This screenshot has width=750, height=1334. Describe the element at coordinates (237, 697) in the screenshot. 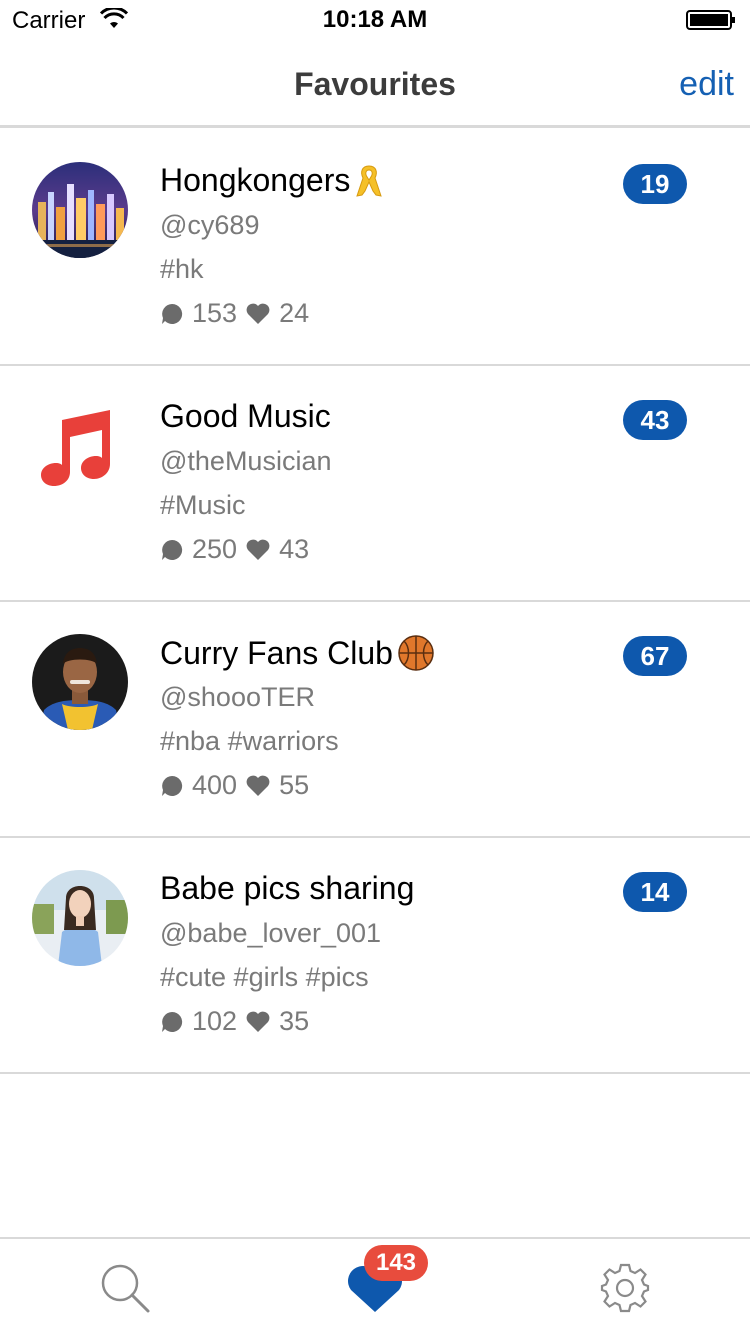

I see `group-handle: @shoooTER` at that location.